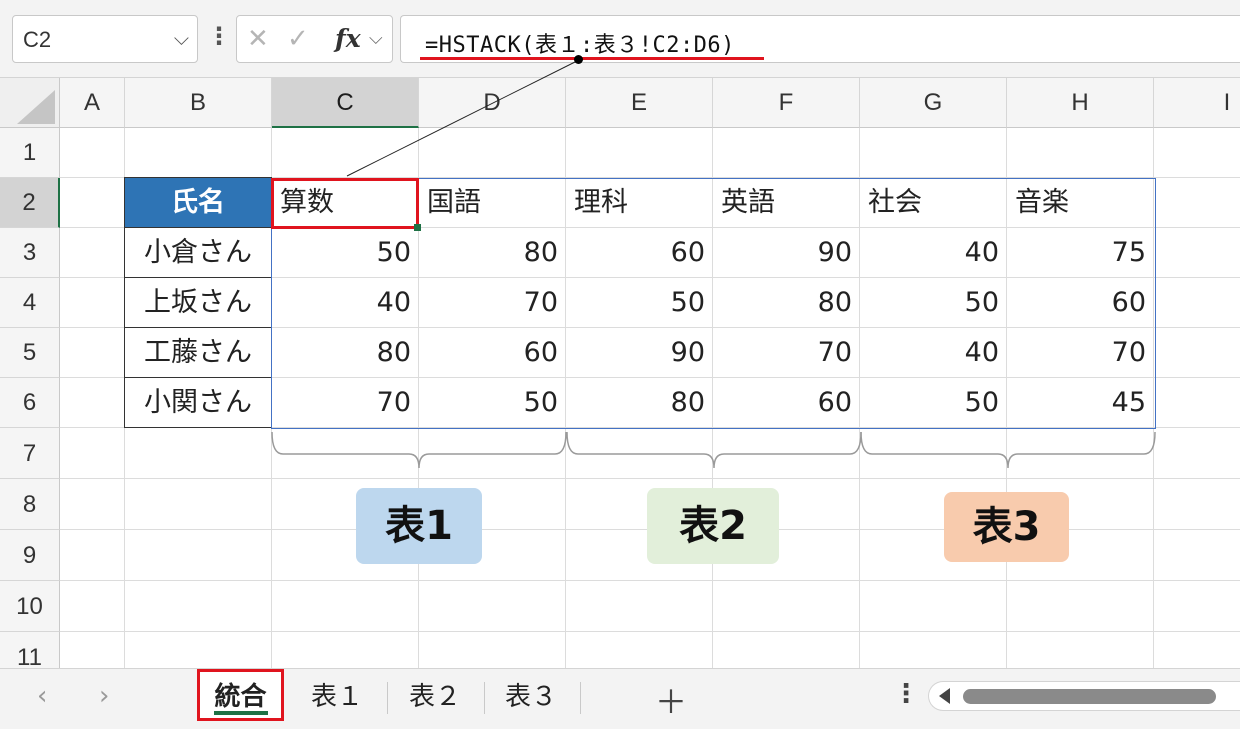 The width and height of the screenshot is (1240, 729). I want to click on formula-highlight-underline, so click(592, 58).